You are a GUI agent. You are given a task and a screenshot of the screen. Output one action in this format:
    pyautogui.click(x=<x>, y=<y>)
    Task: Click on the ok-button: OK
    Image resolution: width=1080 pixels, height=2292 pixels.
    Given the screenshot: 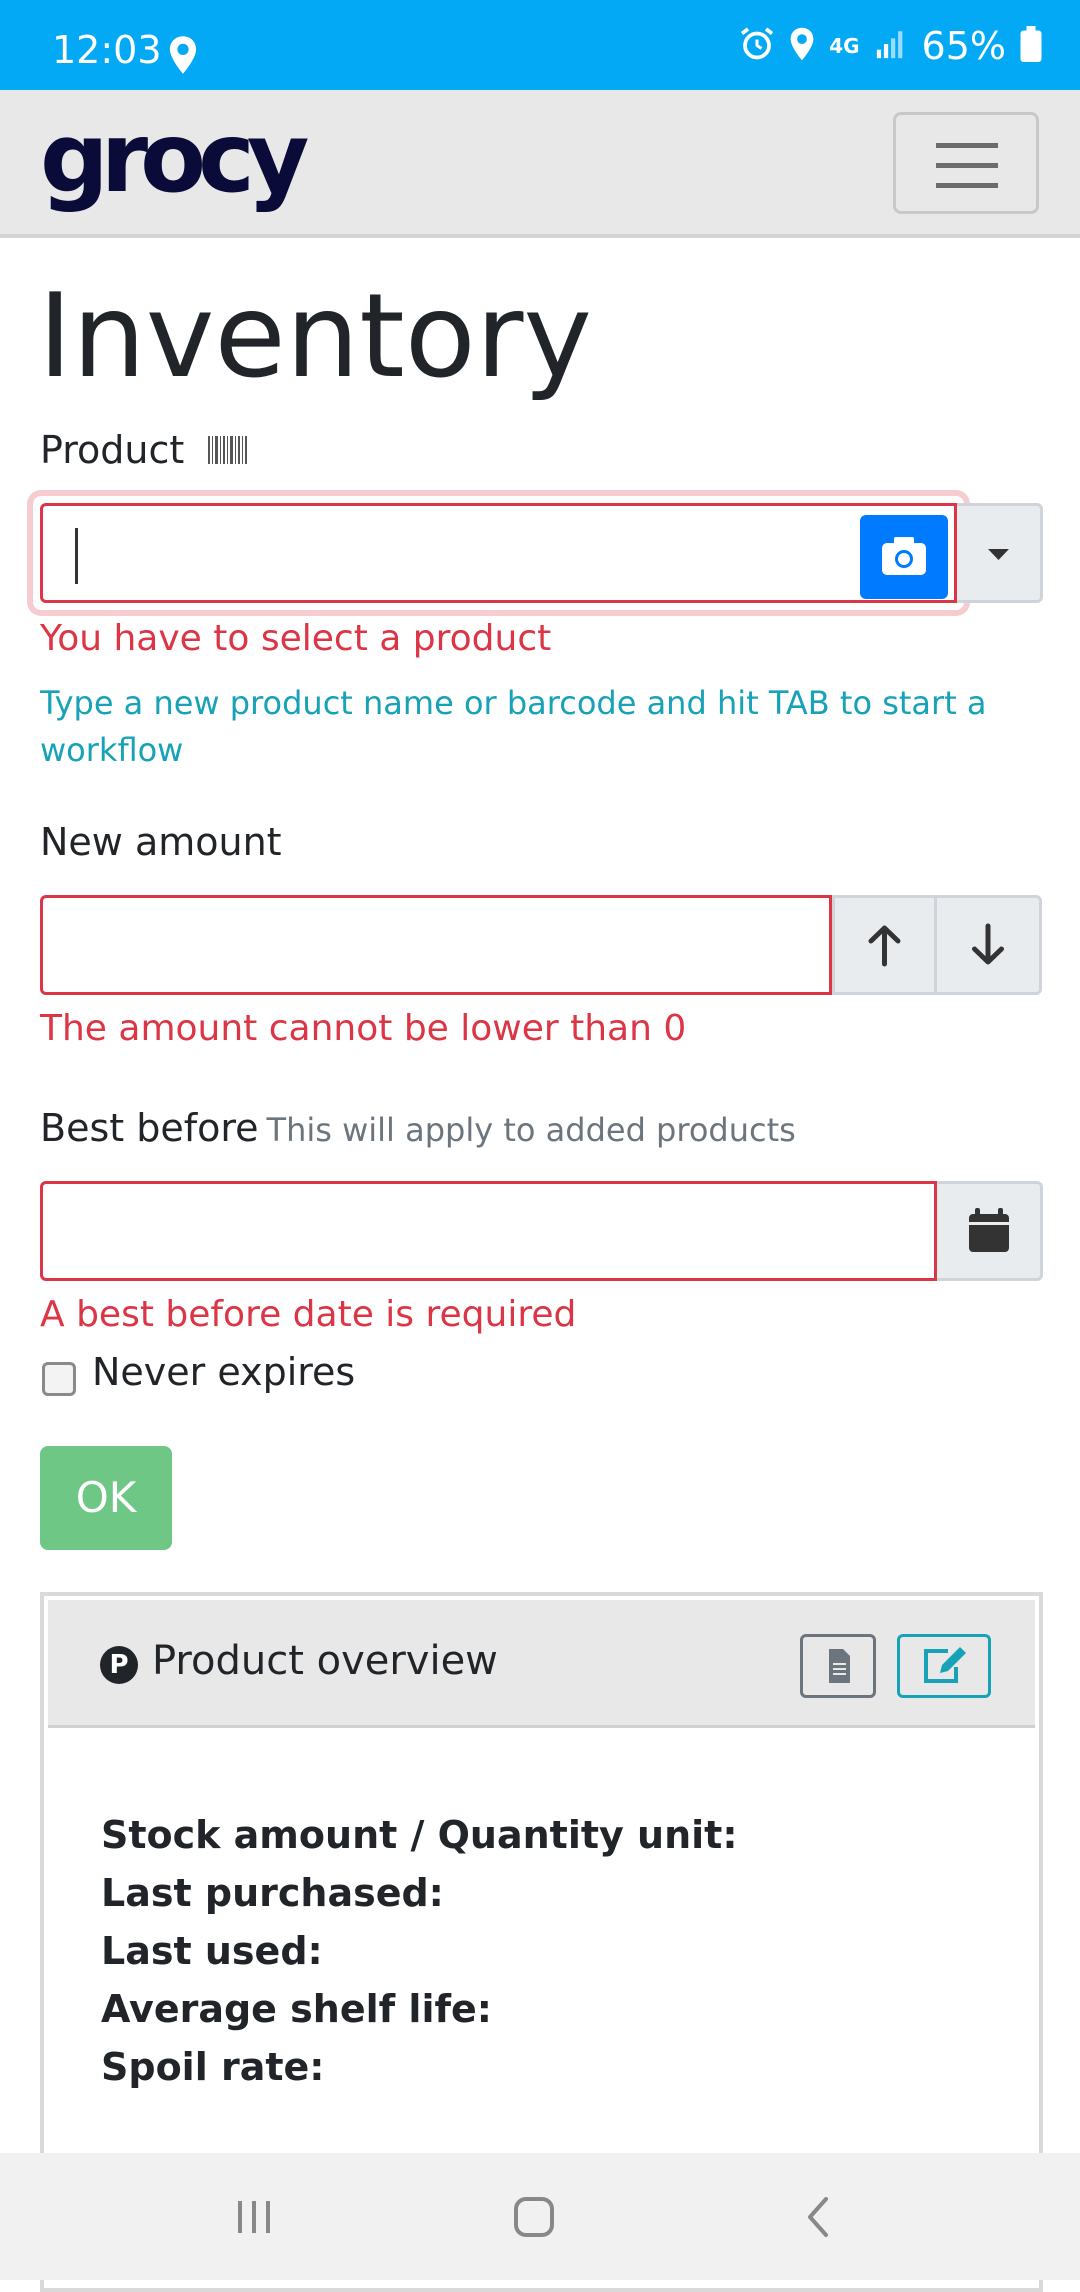 What is the action you would take?
    pyautogui.click(x=106, y=1498)
    